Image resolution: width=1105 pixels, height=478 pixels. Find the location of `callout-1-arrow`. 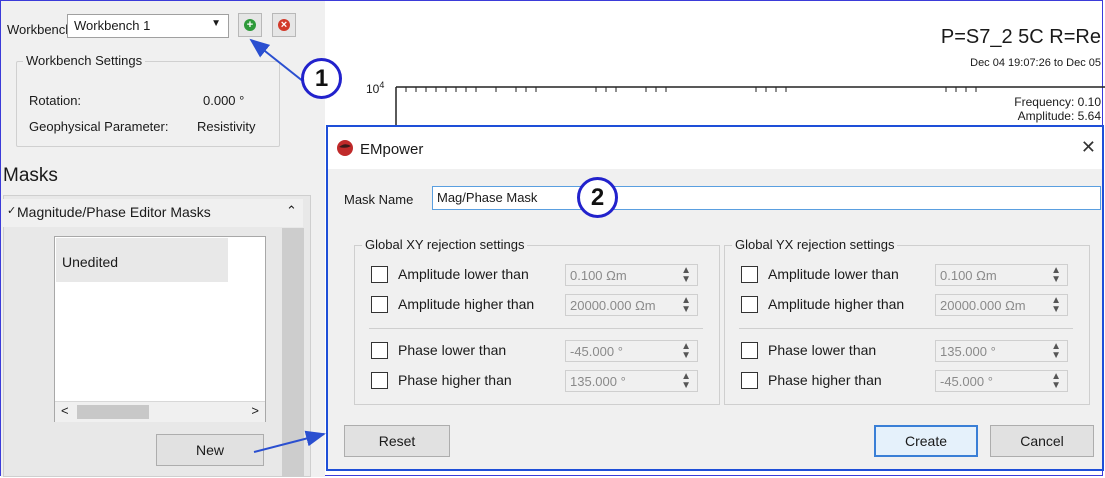

callout-1-arrow is located at coordinates (277, 60).